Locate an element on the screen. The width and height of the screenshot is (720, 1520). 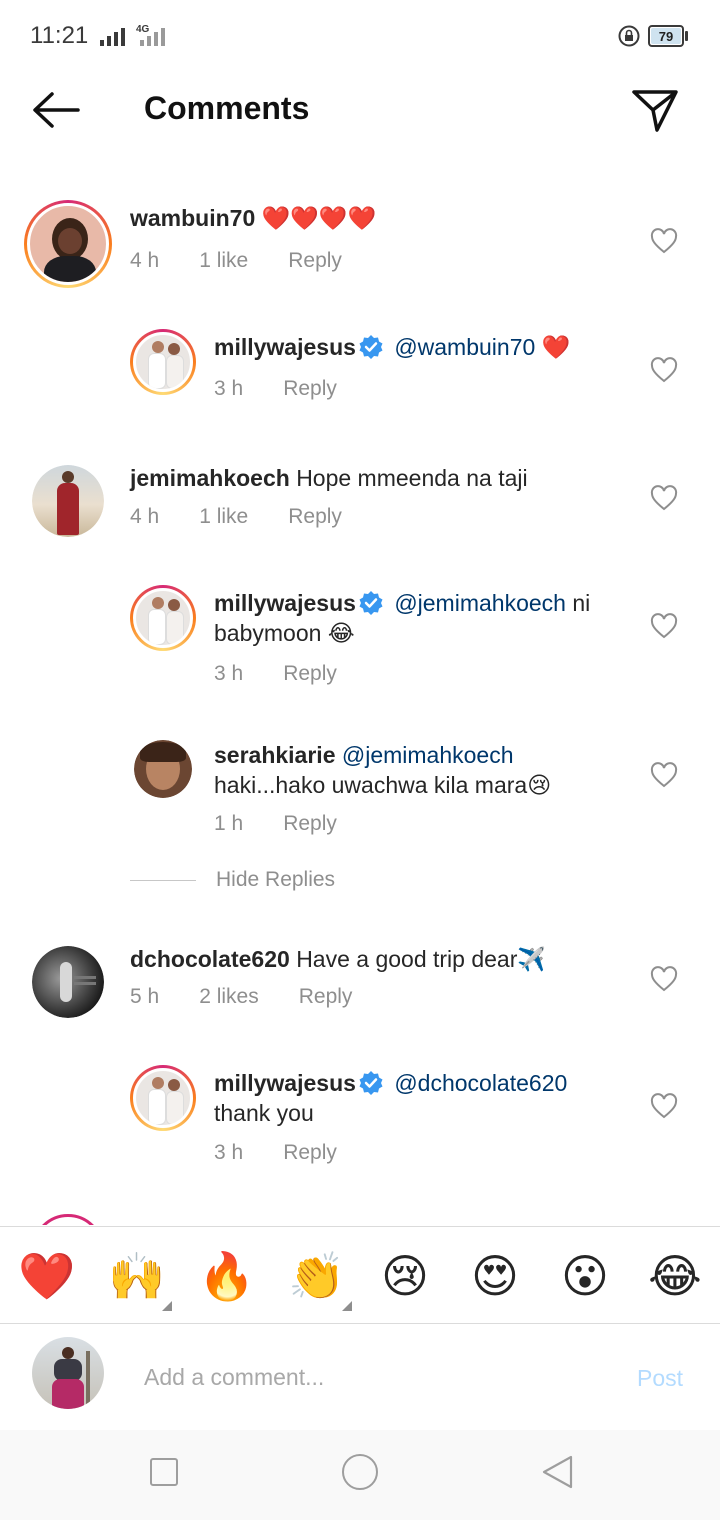
battery-level: 79 is located at coordinates (666, 36).